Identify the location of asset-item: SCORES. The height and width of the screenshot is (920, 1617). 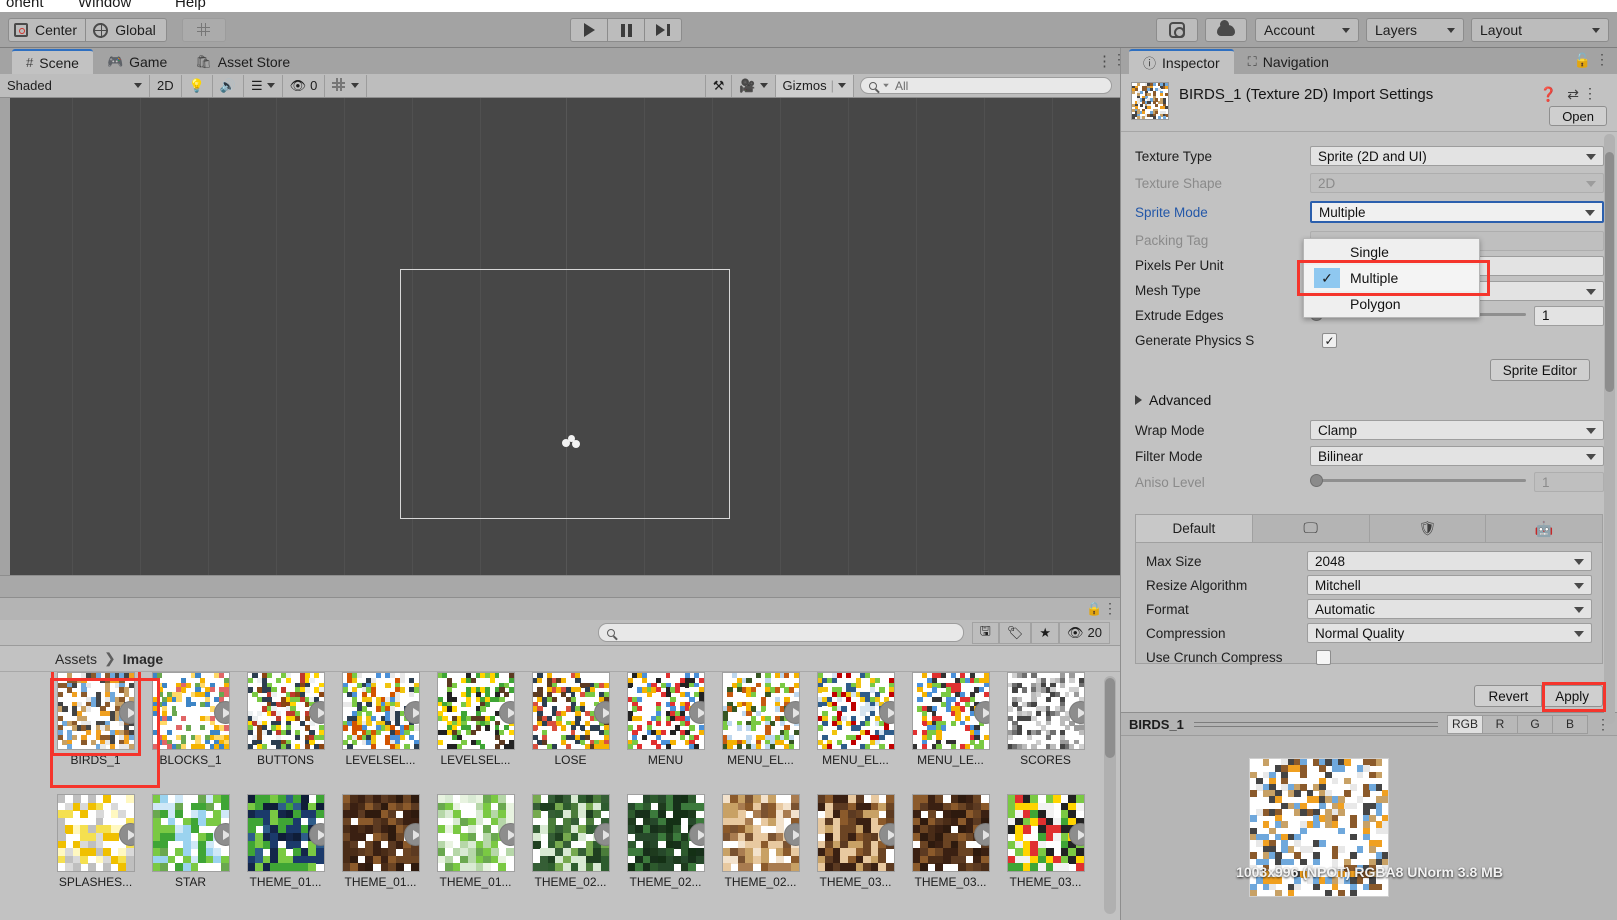
(1045, 719).